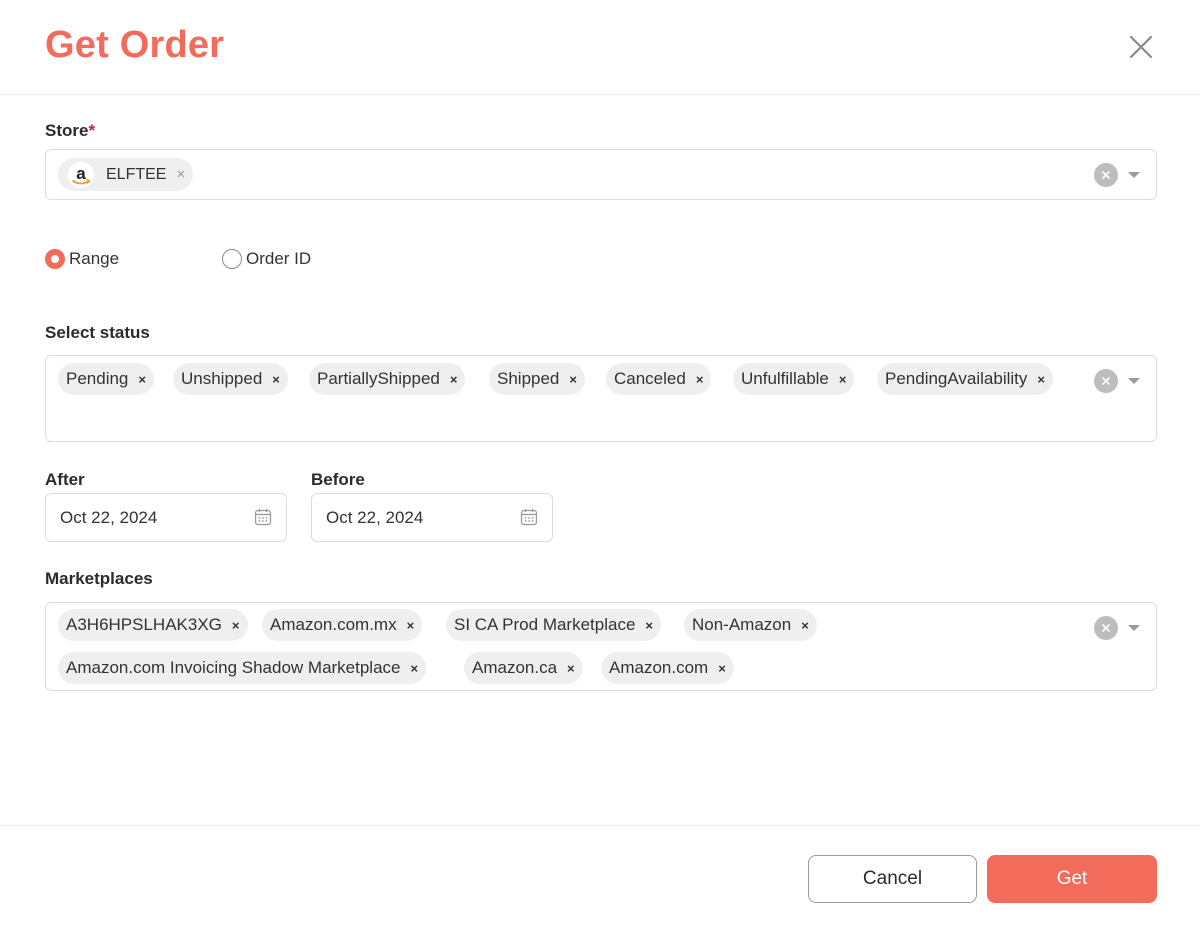 The image size is (1200, 927). Describe the element at coordinates (136, 174) in the screenshot. I see `store-chip-label: ELFTEE` at that location.